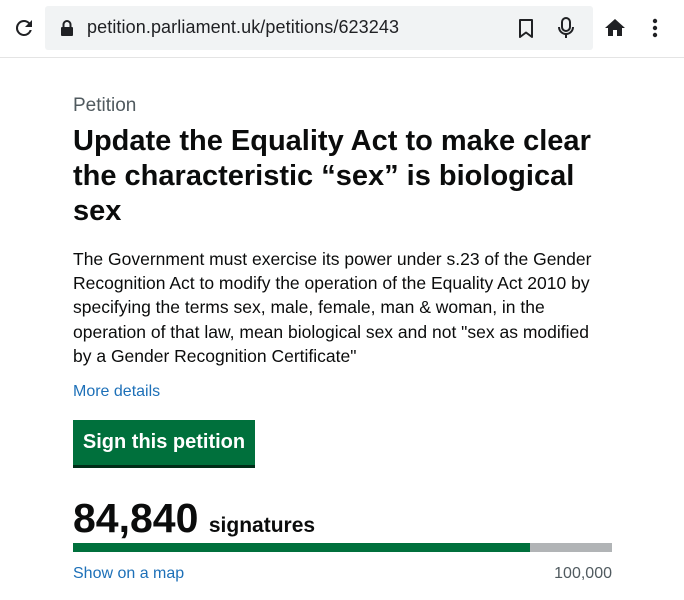 This screenshot has height=600, width=684. What do you see at coordinates (164, 443) in the screenshot?
I see `sign-petition-button: Sign this petition` at bounding box center [164, 443].